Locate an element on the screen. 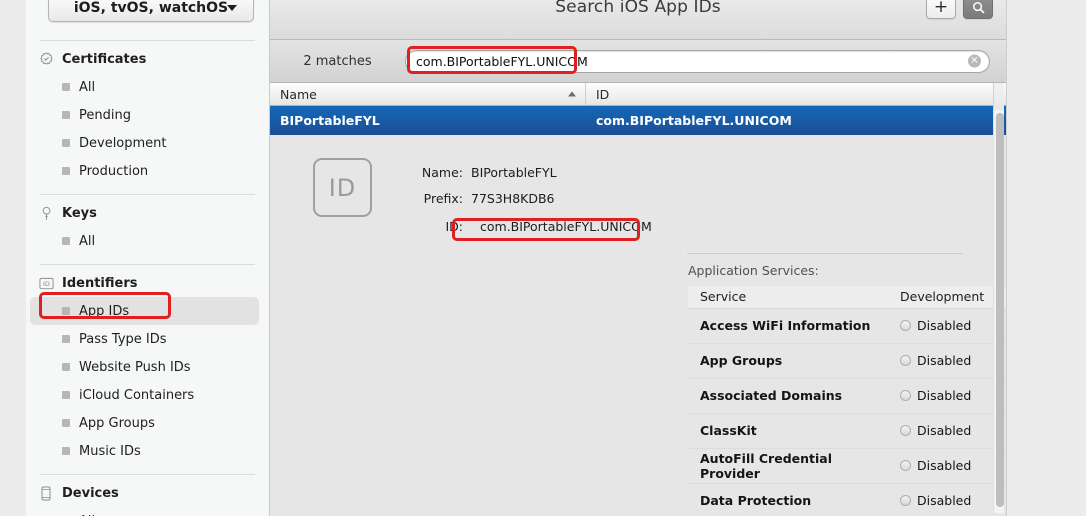 This screenshot has width=1086, height=516. sidebar-item-label: iCloud Containers is located at coordinates (137, 395).